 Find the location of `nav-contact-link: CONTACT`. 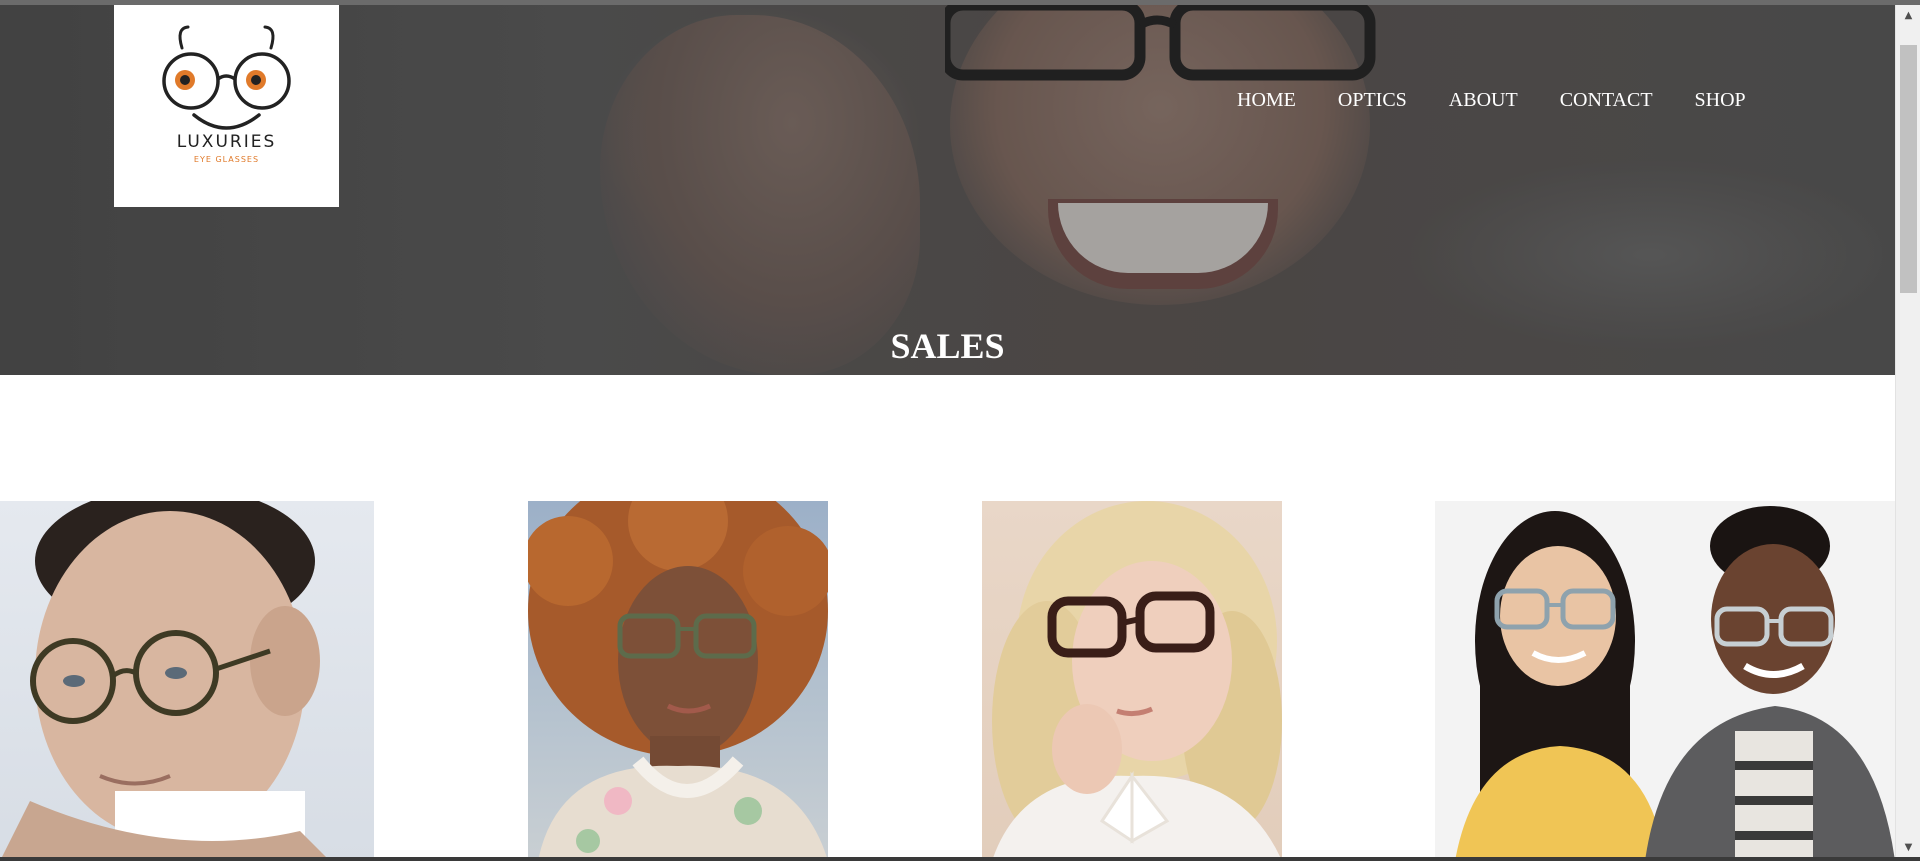

nav-contact-link: CONTACT is located at coordinates (1606, 100).